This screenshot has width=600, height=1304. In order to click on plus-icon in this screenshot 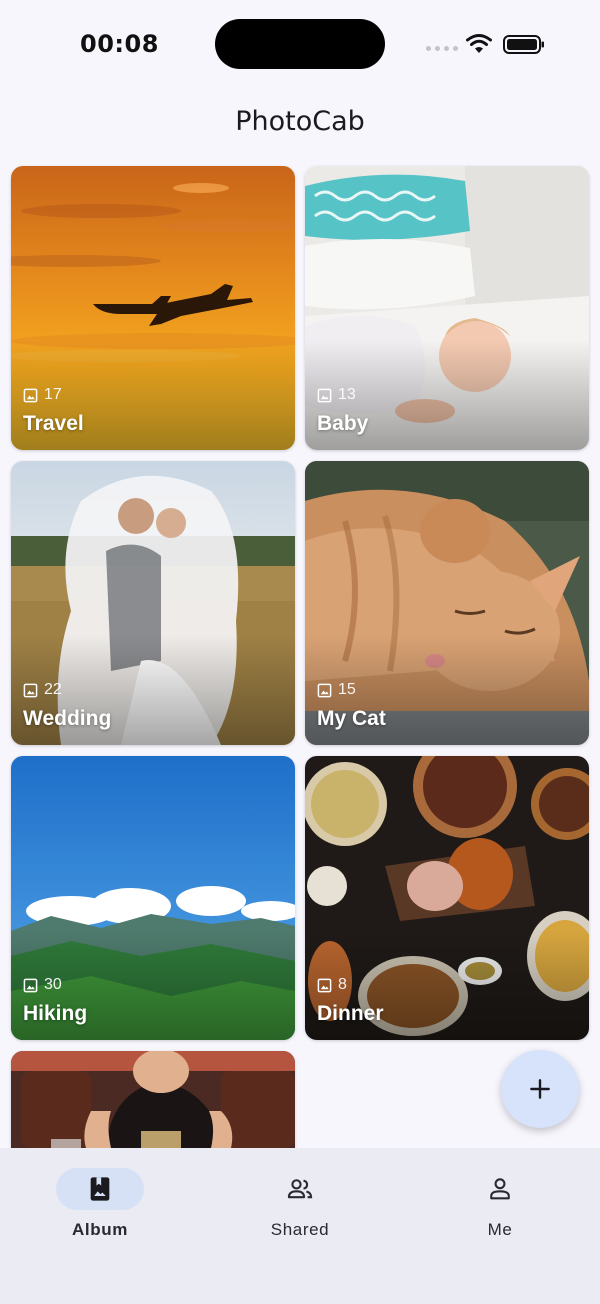, I will do `click(540, 1089)`.